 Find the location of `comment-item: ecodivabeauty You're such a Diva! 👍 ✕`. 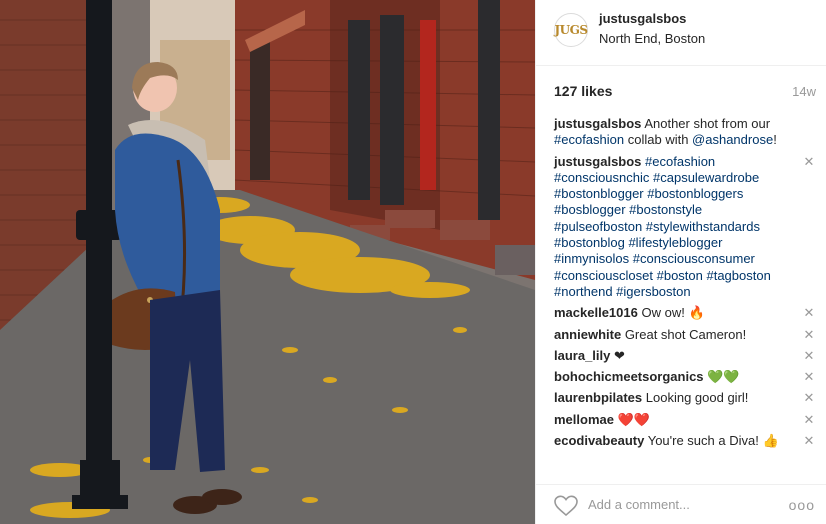

comment-item: ecodivabeauty You're such a Diva! 👍 ✕ is located at coordinates (685, 441).